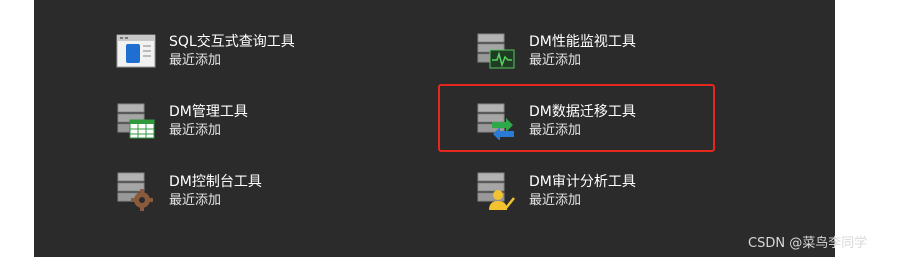 This screenshot has height=257, width=910. Describe the element at coordinates (136, 121) in the screenshot. I see `manager-table-icon` at that location.